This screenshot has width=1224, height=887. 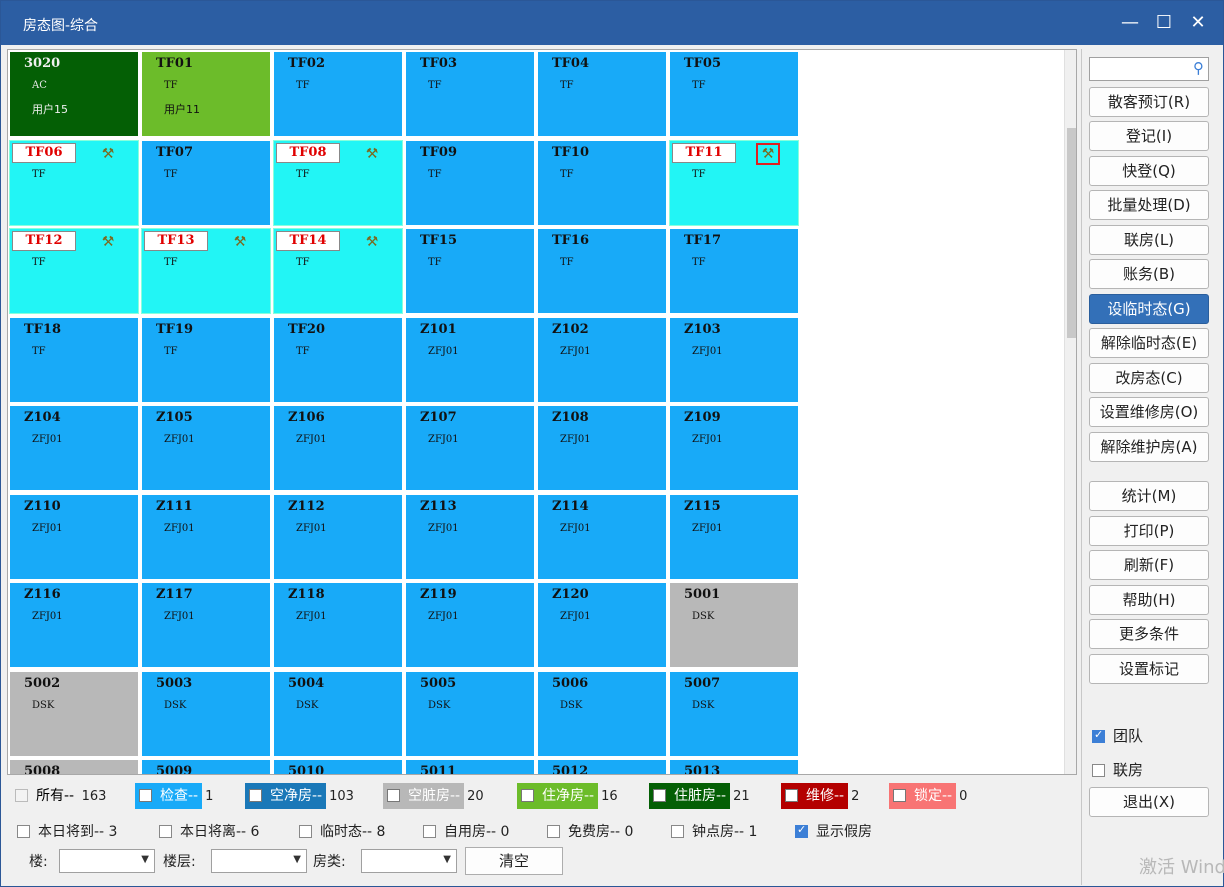 What do you see at coordinates (602, 766) in the screenshot?
I see `room-cell: 5012` at bounding box center [602, 766].